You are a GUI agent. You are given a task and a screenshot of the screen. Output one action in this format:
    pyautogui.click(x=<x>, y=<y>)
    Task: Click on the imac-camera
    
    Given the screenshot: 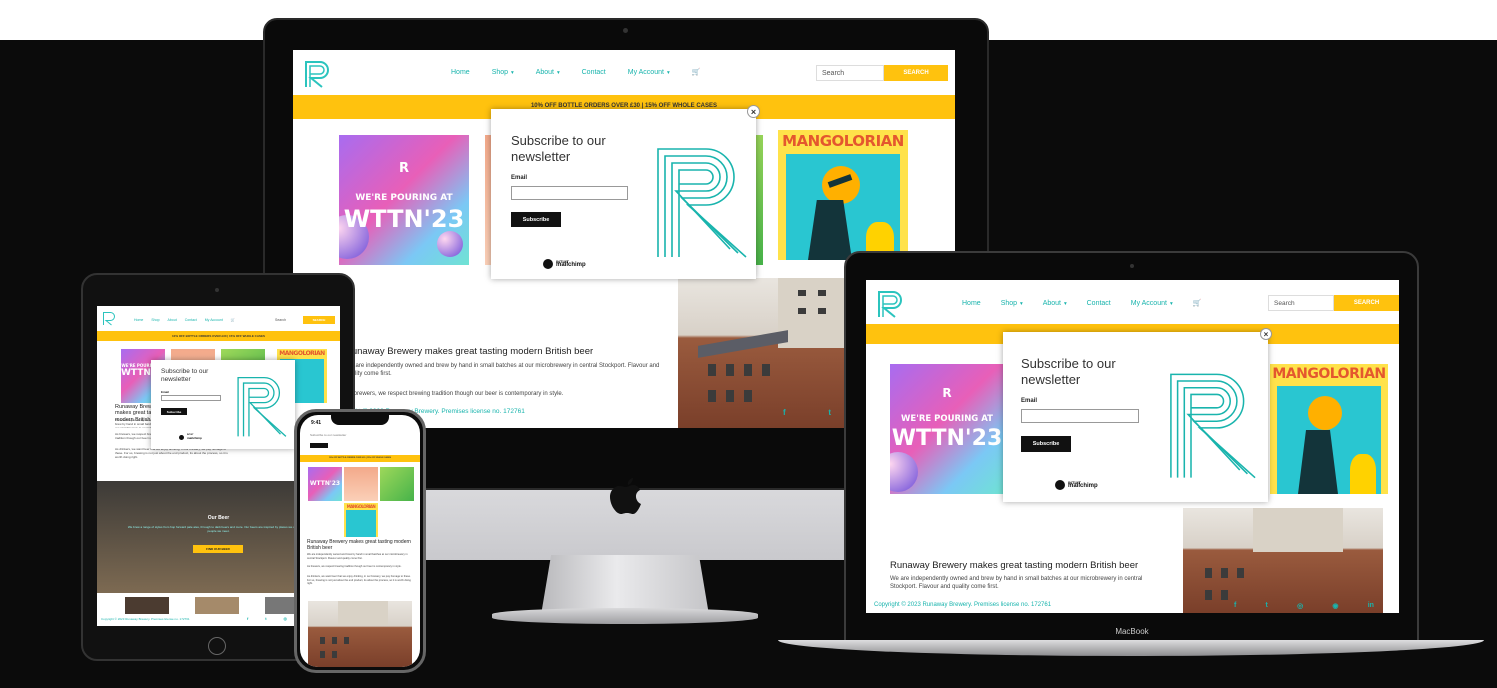 What is the action you would take?
    pyautogui.click(x=625, y=30)
    